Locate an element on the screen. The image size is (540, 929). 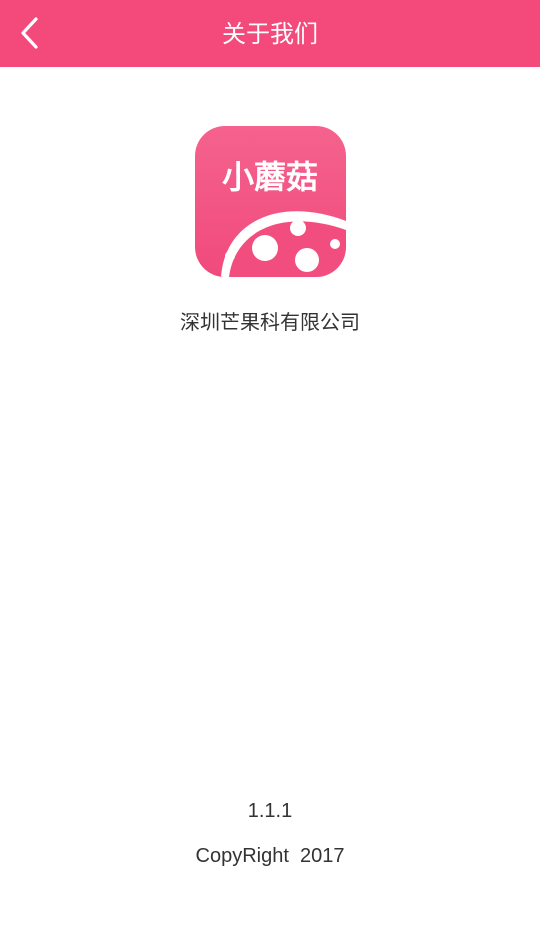
mushroom-logo-icon: 小蘑菇 is located at coordinates (270, 201).